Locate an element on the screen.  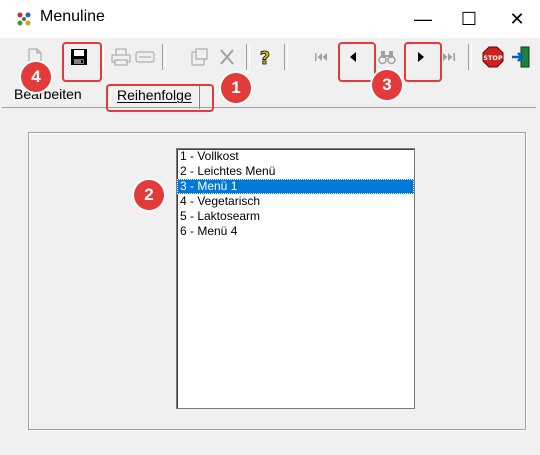
list-item: 3 - Menü 1 is located at coordinates (295, 186).